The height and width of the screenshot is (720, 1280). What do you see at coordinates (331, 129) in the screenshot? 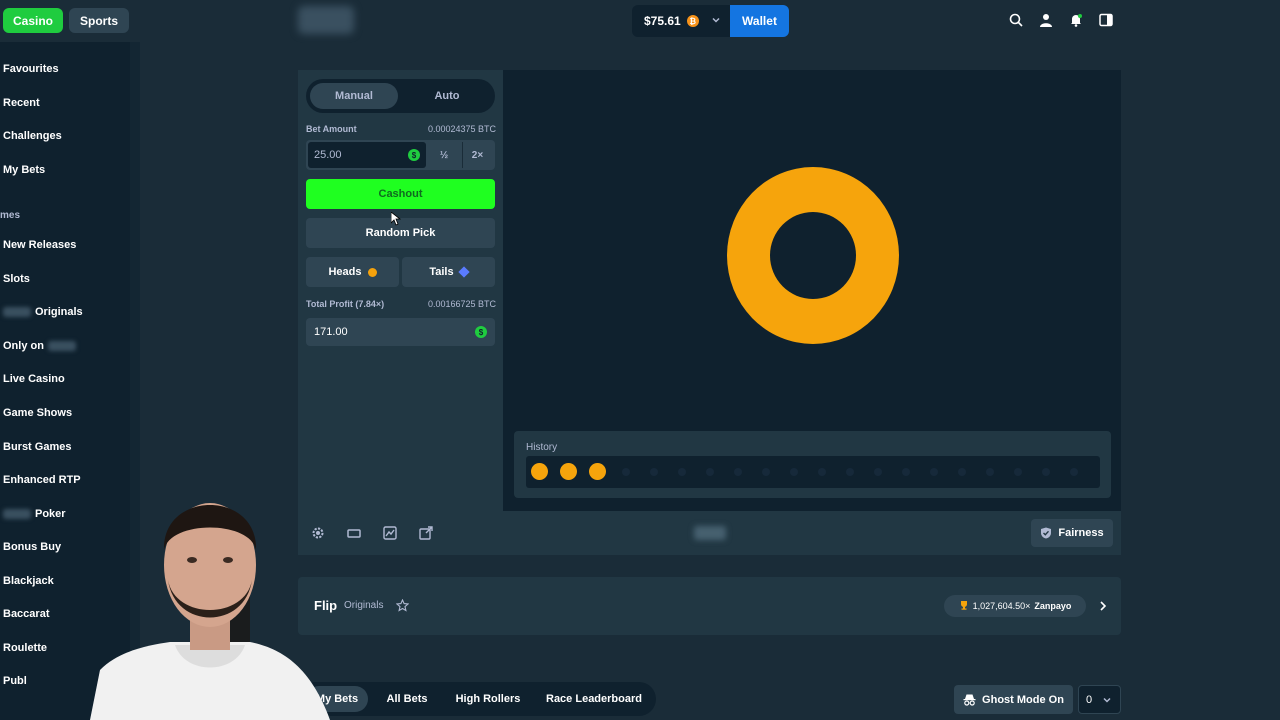
I see `bet-amount-label: Bet Amount` at bounding box center [331, 129].